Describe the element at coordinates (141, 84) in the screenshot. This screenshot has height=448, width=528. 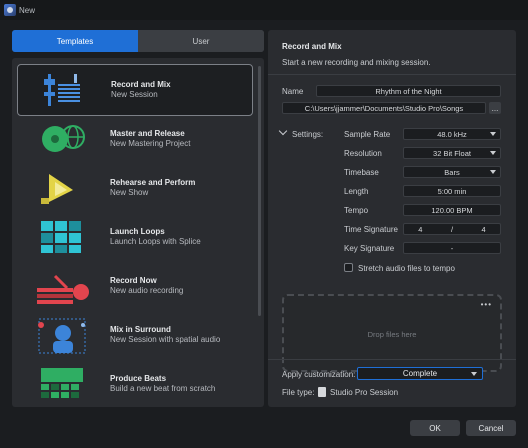
I see `template-title: Record and Mix` at that location.